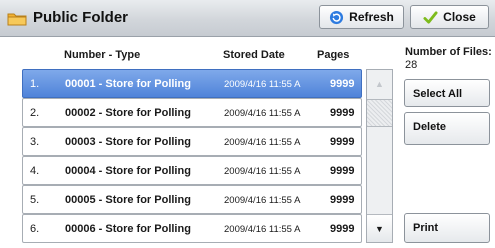 The width and height of the screenshot is (495, 248). I want to click on select-all-label: Select All, so click(438, 94).